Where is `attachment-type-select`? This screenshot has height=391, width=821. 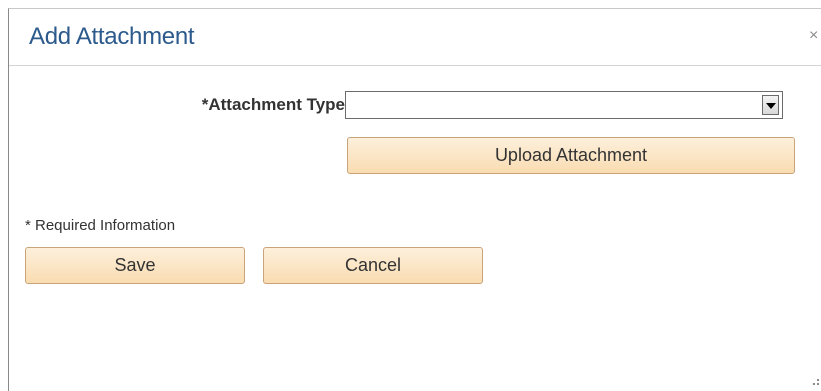 attachment-type-select is located at coordinates (564, 105).